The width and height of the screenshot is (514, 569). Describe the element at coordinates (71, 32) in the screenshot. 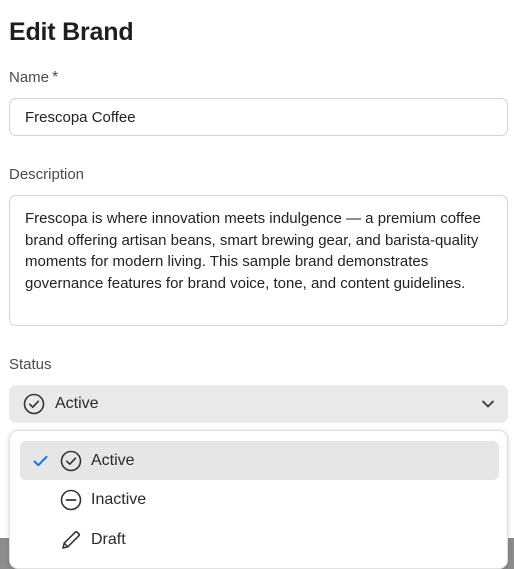

I see `page-title: Edit Brand` at that location.